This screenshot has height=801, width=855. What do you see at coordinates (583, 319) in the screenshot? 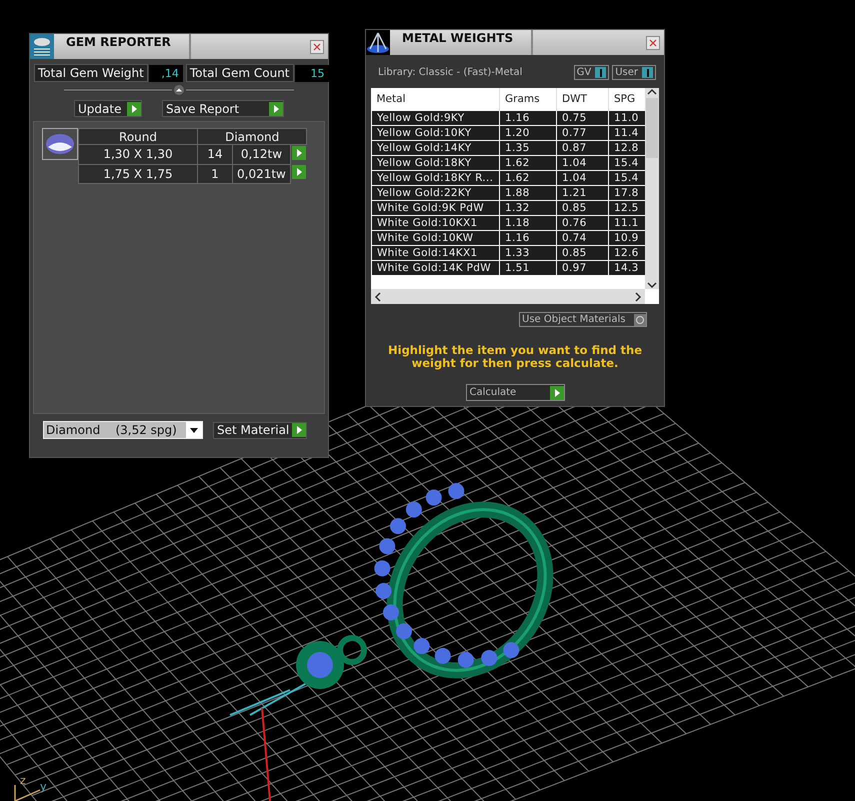
I see `use-object-materials-toggle: Use Object Materials` at bounding box center [583, 319].